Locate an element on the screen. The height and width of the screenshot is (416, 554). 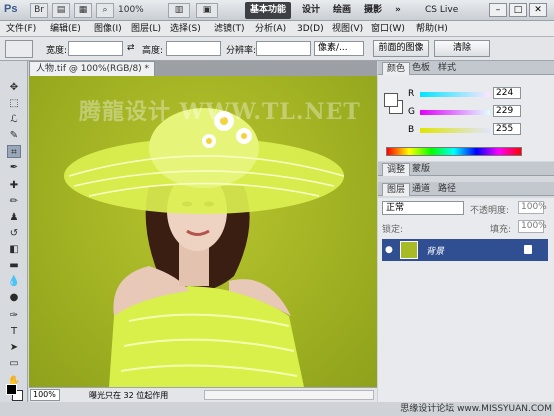
minimize-button: – is located at coordinates (498, 10).